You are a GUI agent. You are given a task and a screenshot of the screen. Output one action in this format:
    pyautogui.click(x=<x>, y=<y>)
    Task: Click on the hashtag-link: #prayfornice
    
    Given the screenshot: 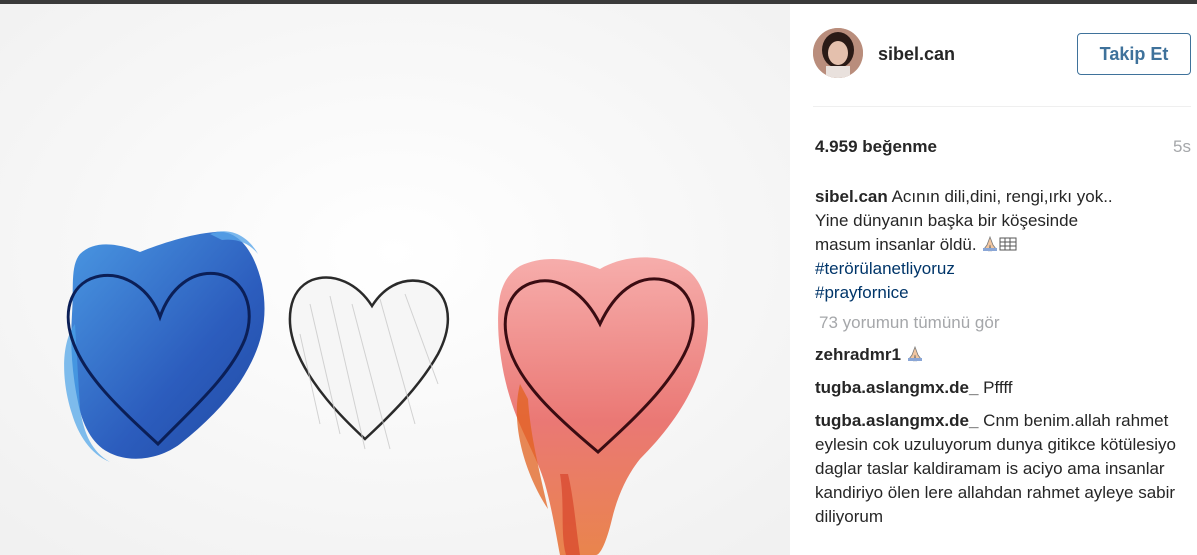 What is the action you would take?
    pyautogui.click(x=1000, y=293)
    